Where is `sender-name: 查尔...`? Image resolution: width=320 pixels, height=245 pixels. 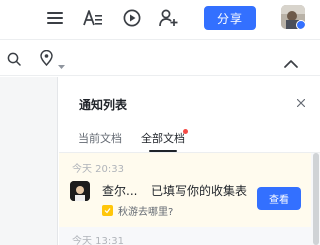
sender-name: 查尔... is located at coordinates (119, 190).